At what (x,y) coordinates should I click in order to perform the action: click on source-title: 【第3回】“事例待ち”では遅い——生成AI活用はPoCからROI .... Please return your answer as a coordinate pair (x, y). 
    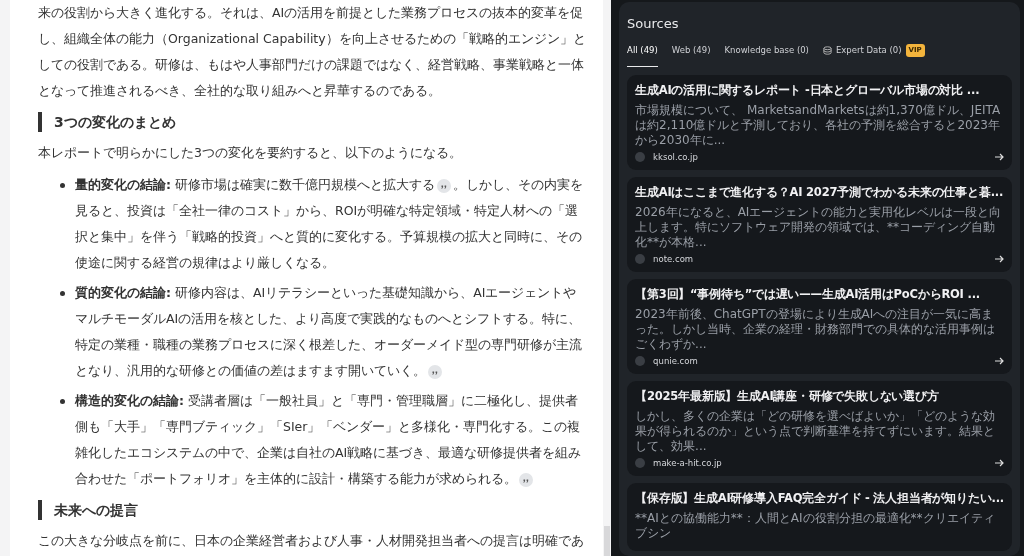
    Looking at the image, I should click on (808, 295).